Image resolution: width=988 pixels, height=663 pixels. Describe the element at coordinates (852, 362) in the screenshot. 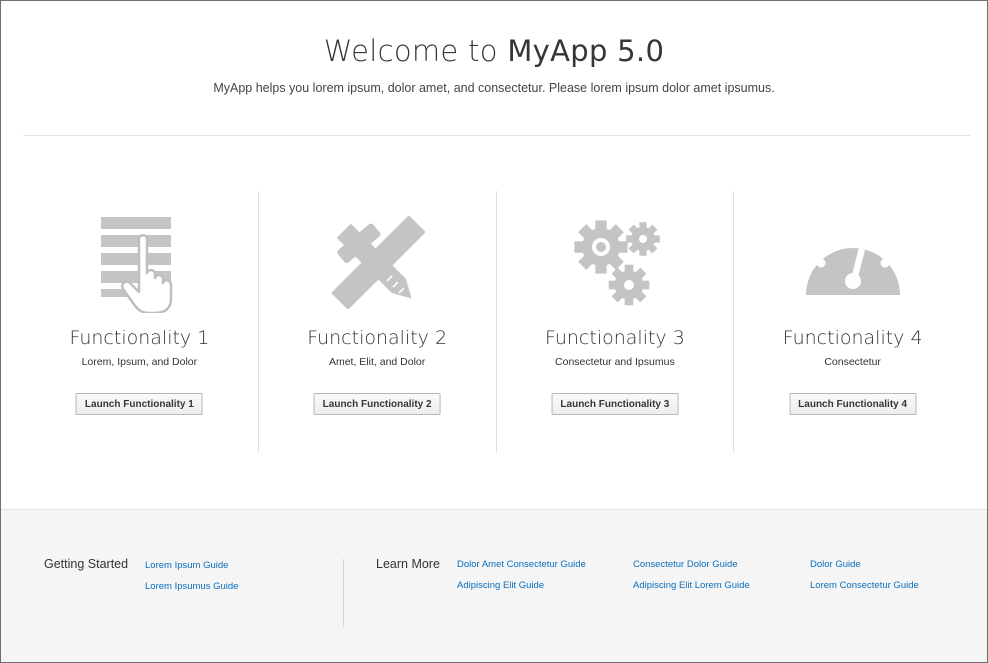

I see `feature-description: Consectetur` at that location.